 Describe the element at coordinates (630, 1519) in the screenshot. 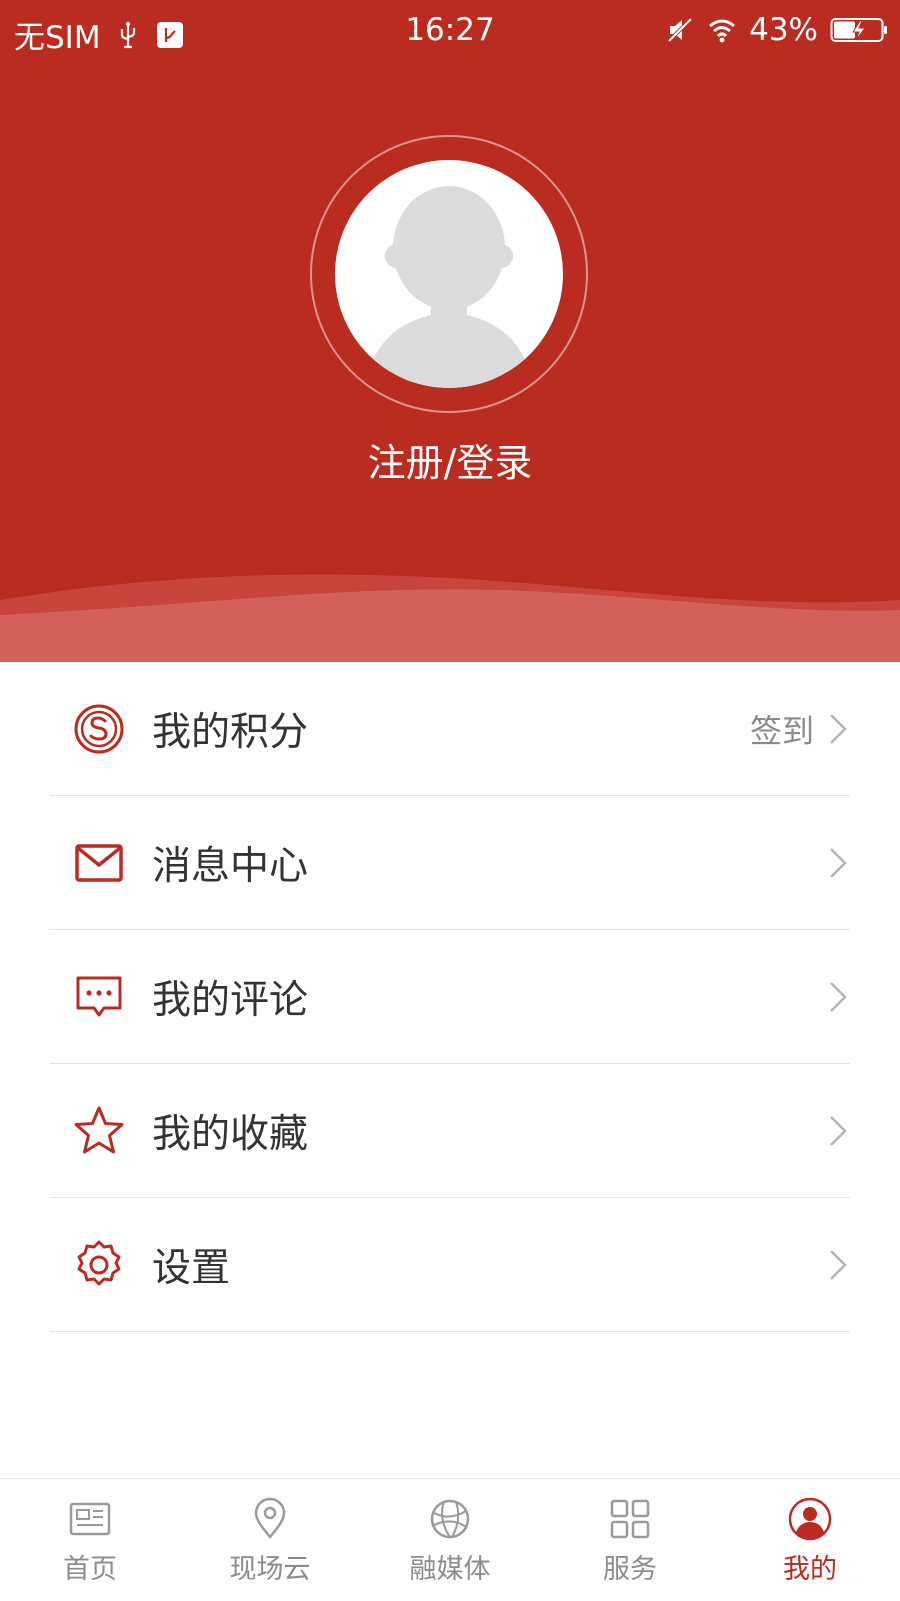

I see `grid-icon` at that location.